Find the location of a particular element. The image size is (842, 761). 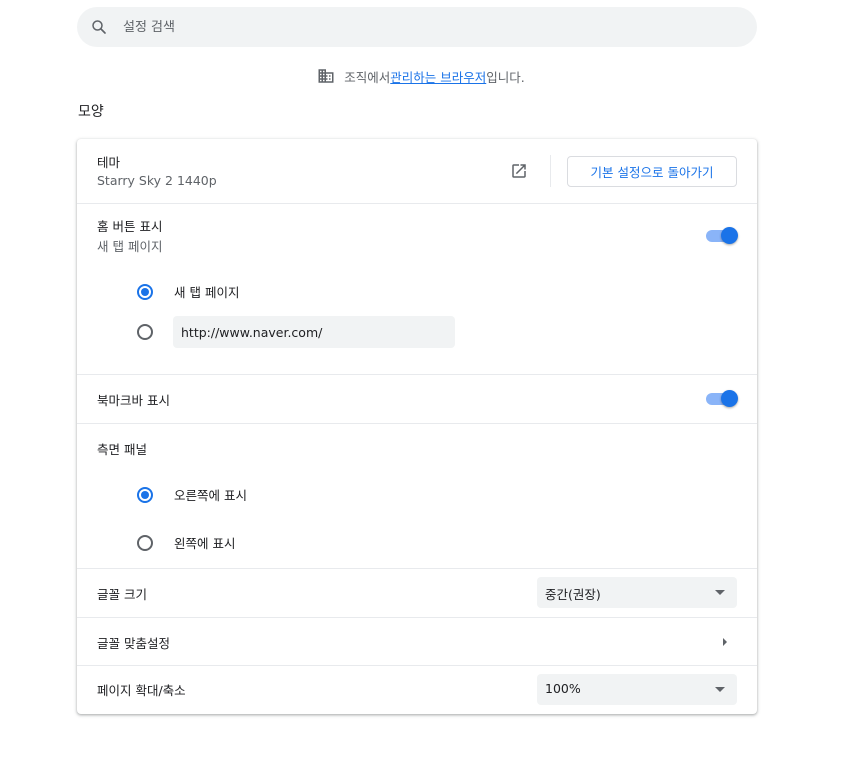

radio-custom-url is located at coordinates (145, 332).